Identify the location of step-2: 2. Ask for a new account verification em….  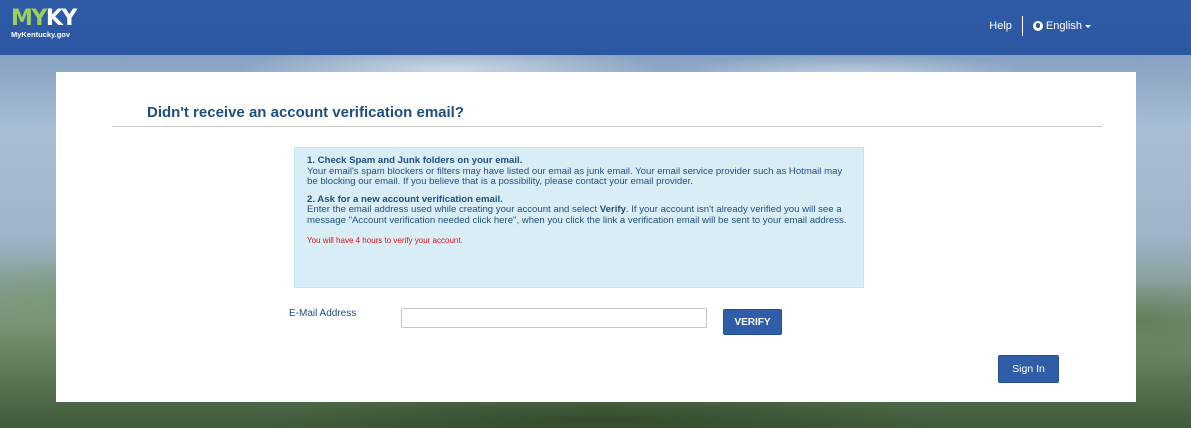
(579, 210).